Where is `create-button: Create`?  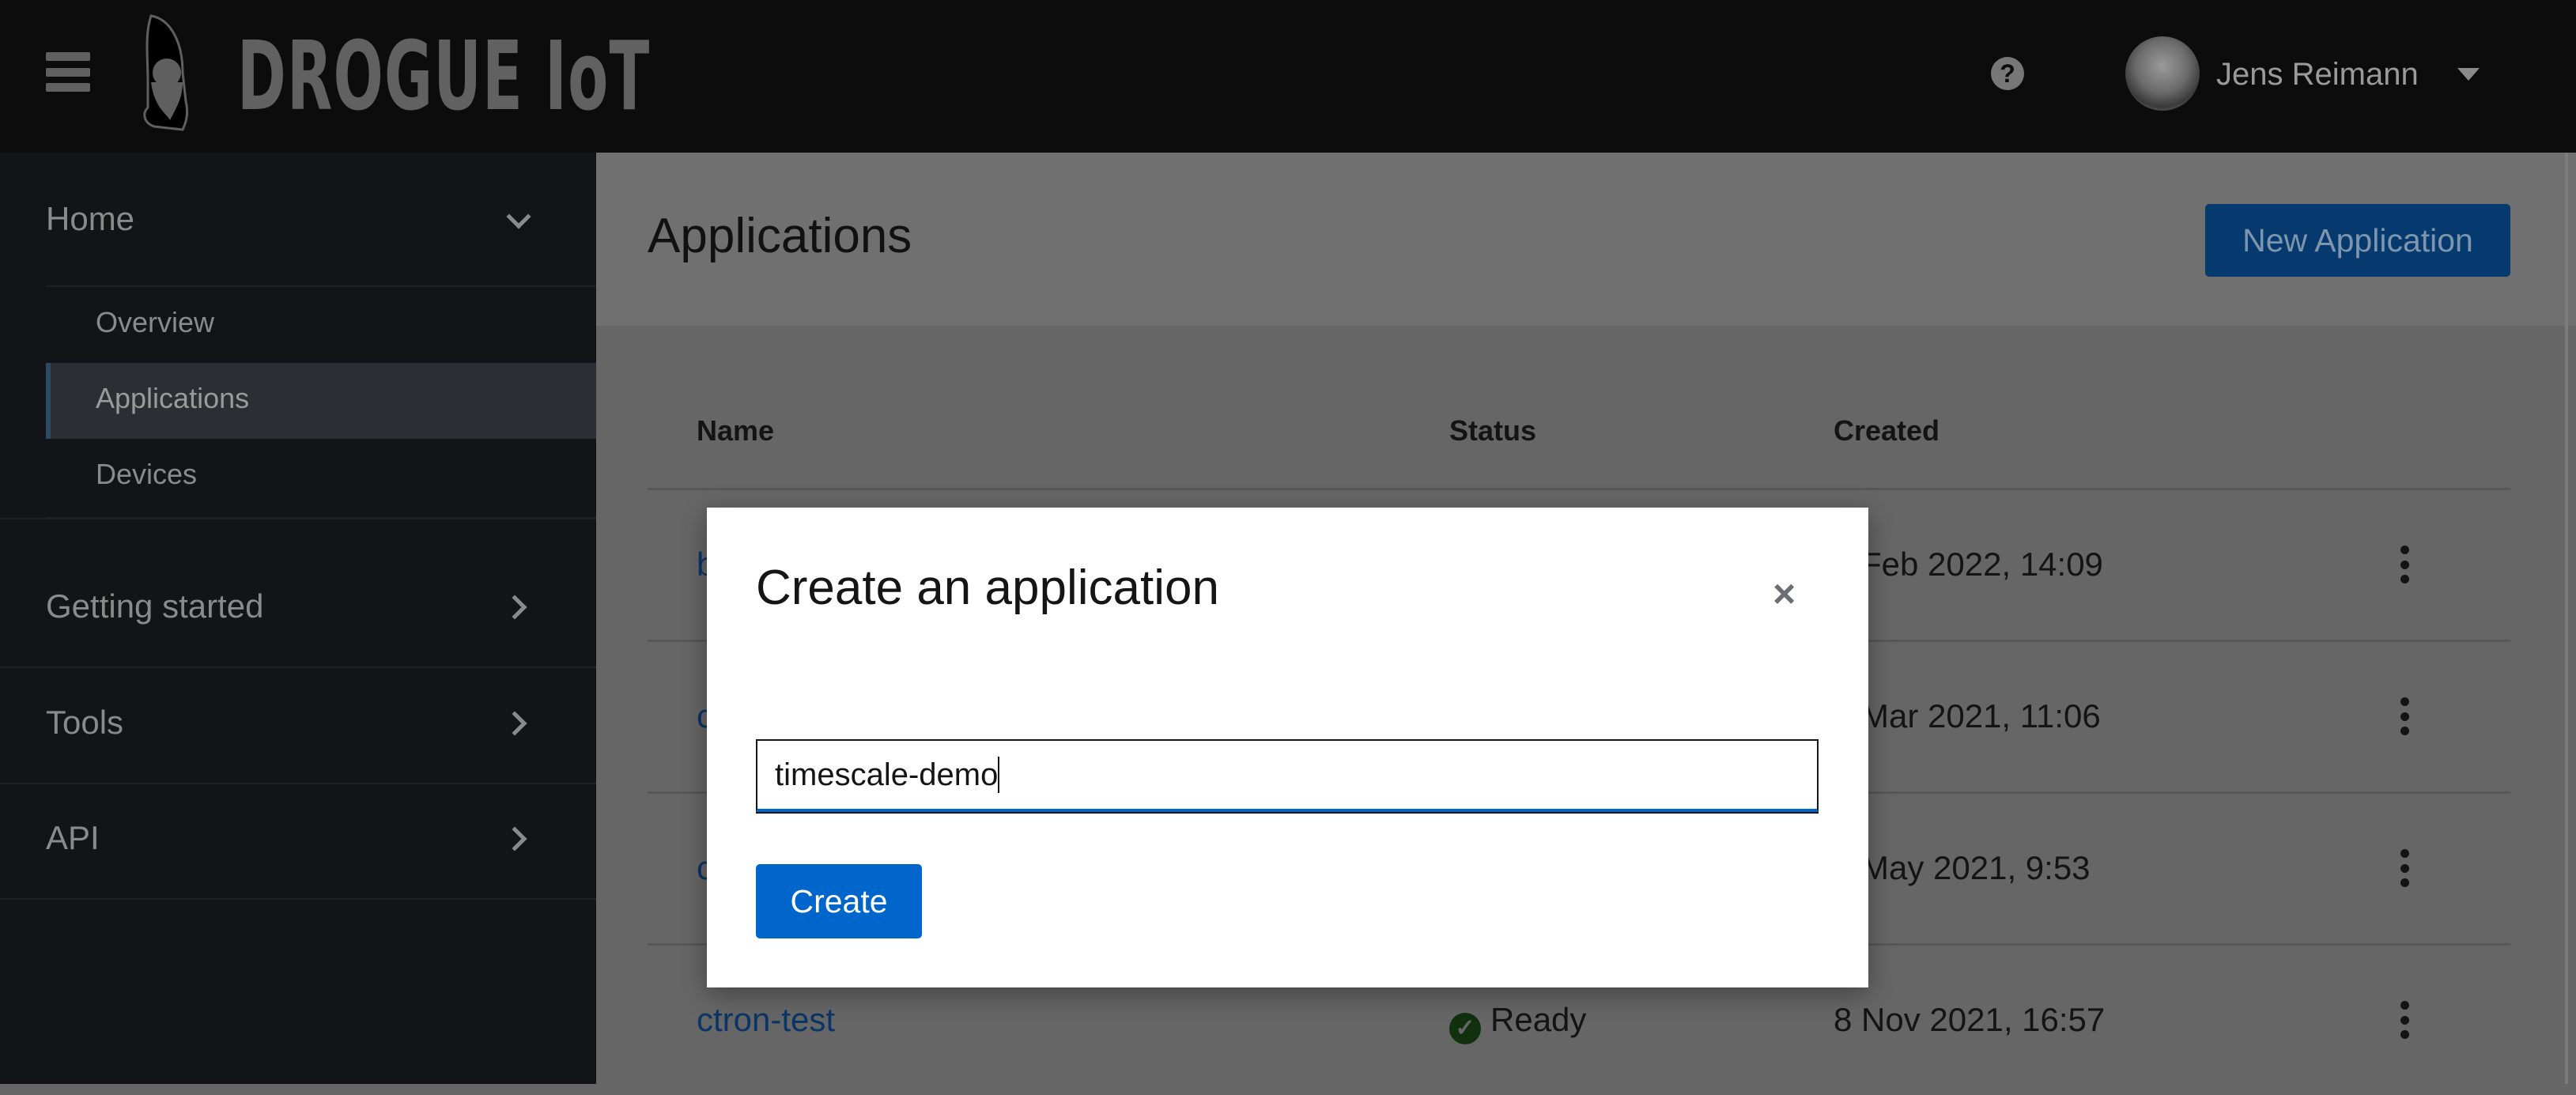 create-button: Create is located at coordinates (839, 901).